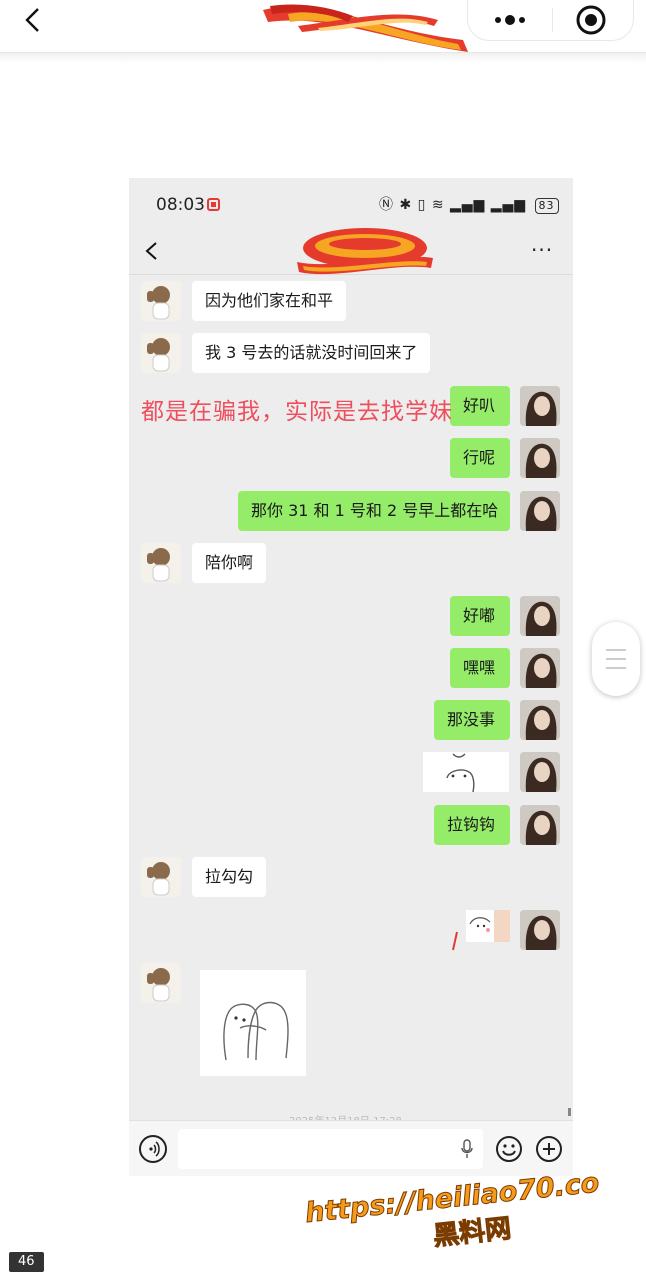  Describe the element at coordinates (406, 205) in the screenshot. I see `bluetooth-icon: ✱` at that location.